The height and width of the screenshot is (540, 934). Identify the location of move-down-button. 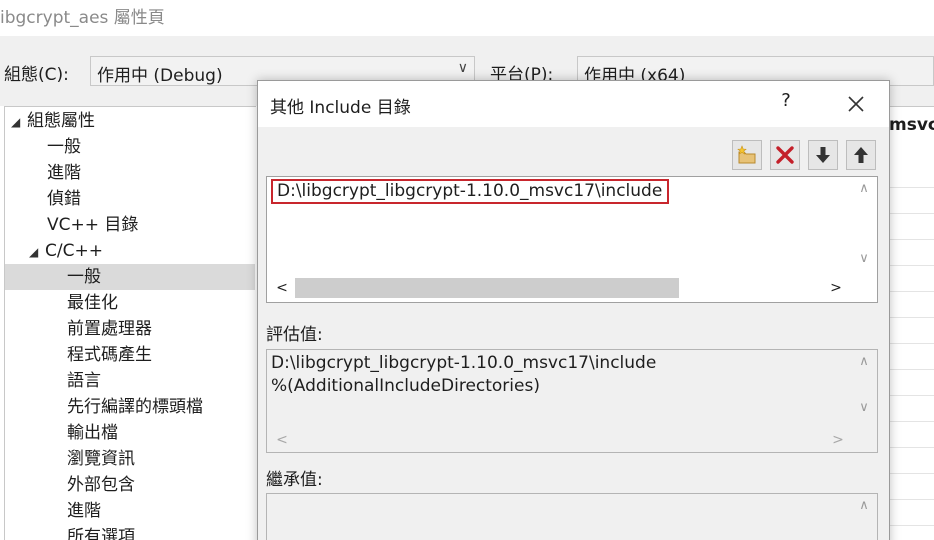
(823, 155).